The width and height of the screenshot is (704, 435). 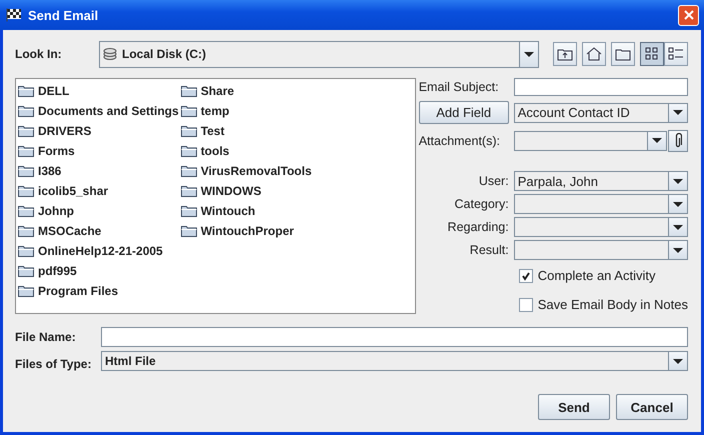 I want to click on folder-item: MSOCache, so click(x=98, y=231).